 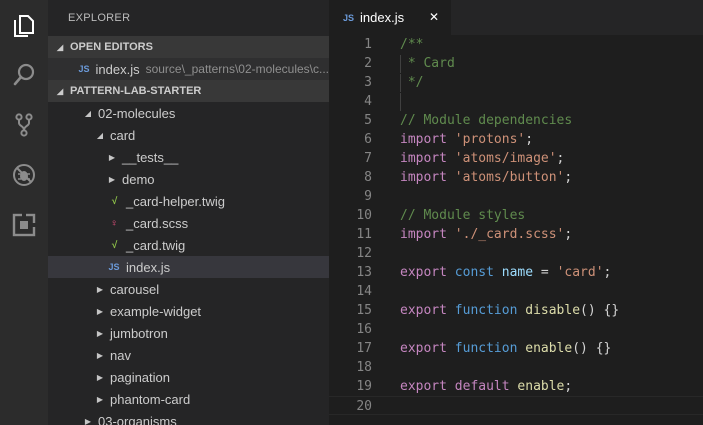 I want to click on tree-item: ▶ phantom-card, so click(x=188, y=399).